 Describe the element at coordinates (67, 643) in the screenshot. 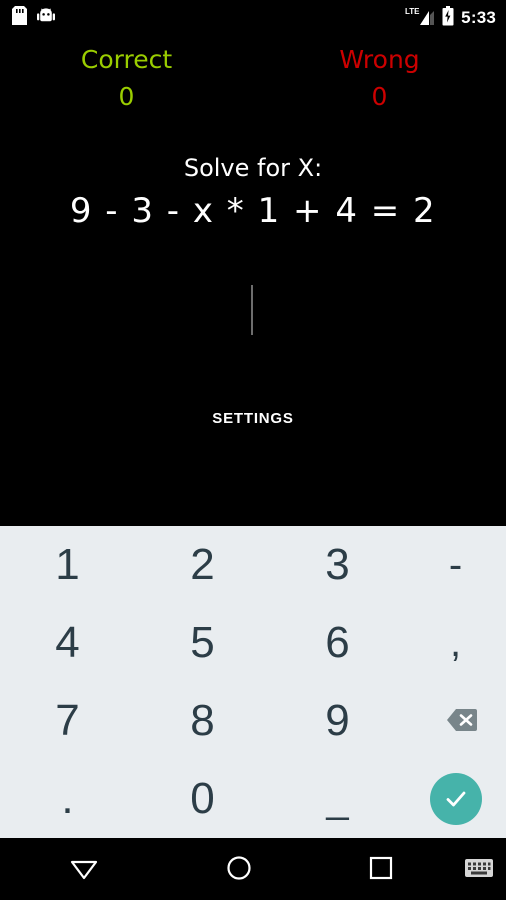

I see `key-4: 4` at that location.